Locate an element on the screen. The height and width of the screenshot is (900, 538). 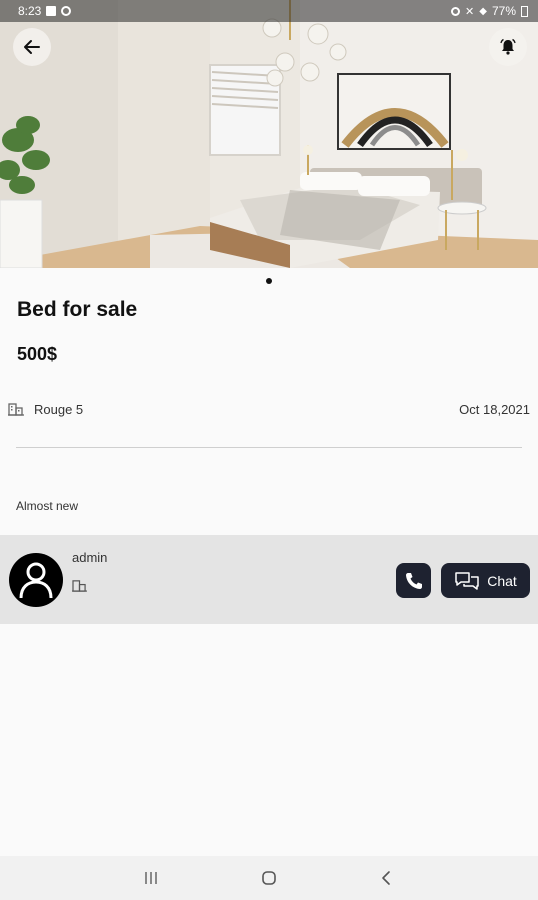
home-icon is located at coordinates (269, 878).